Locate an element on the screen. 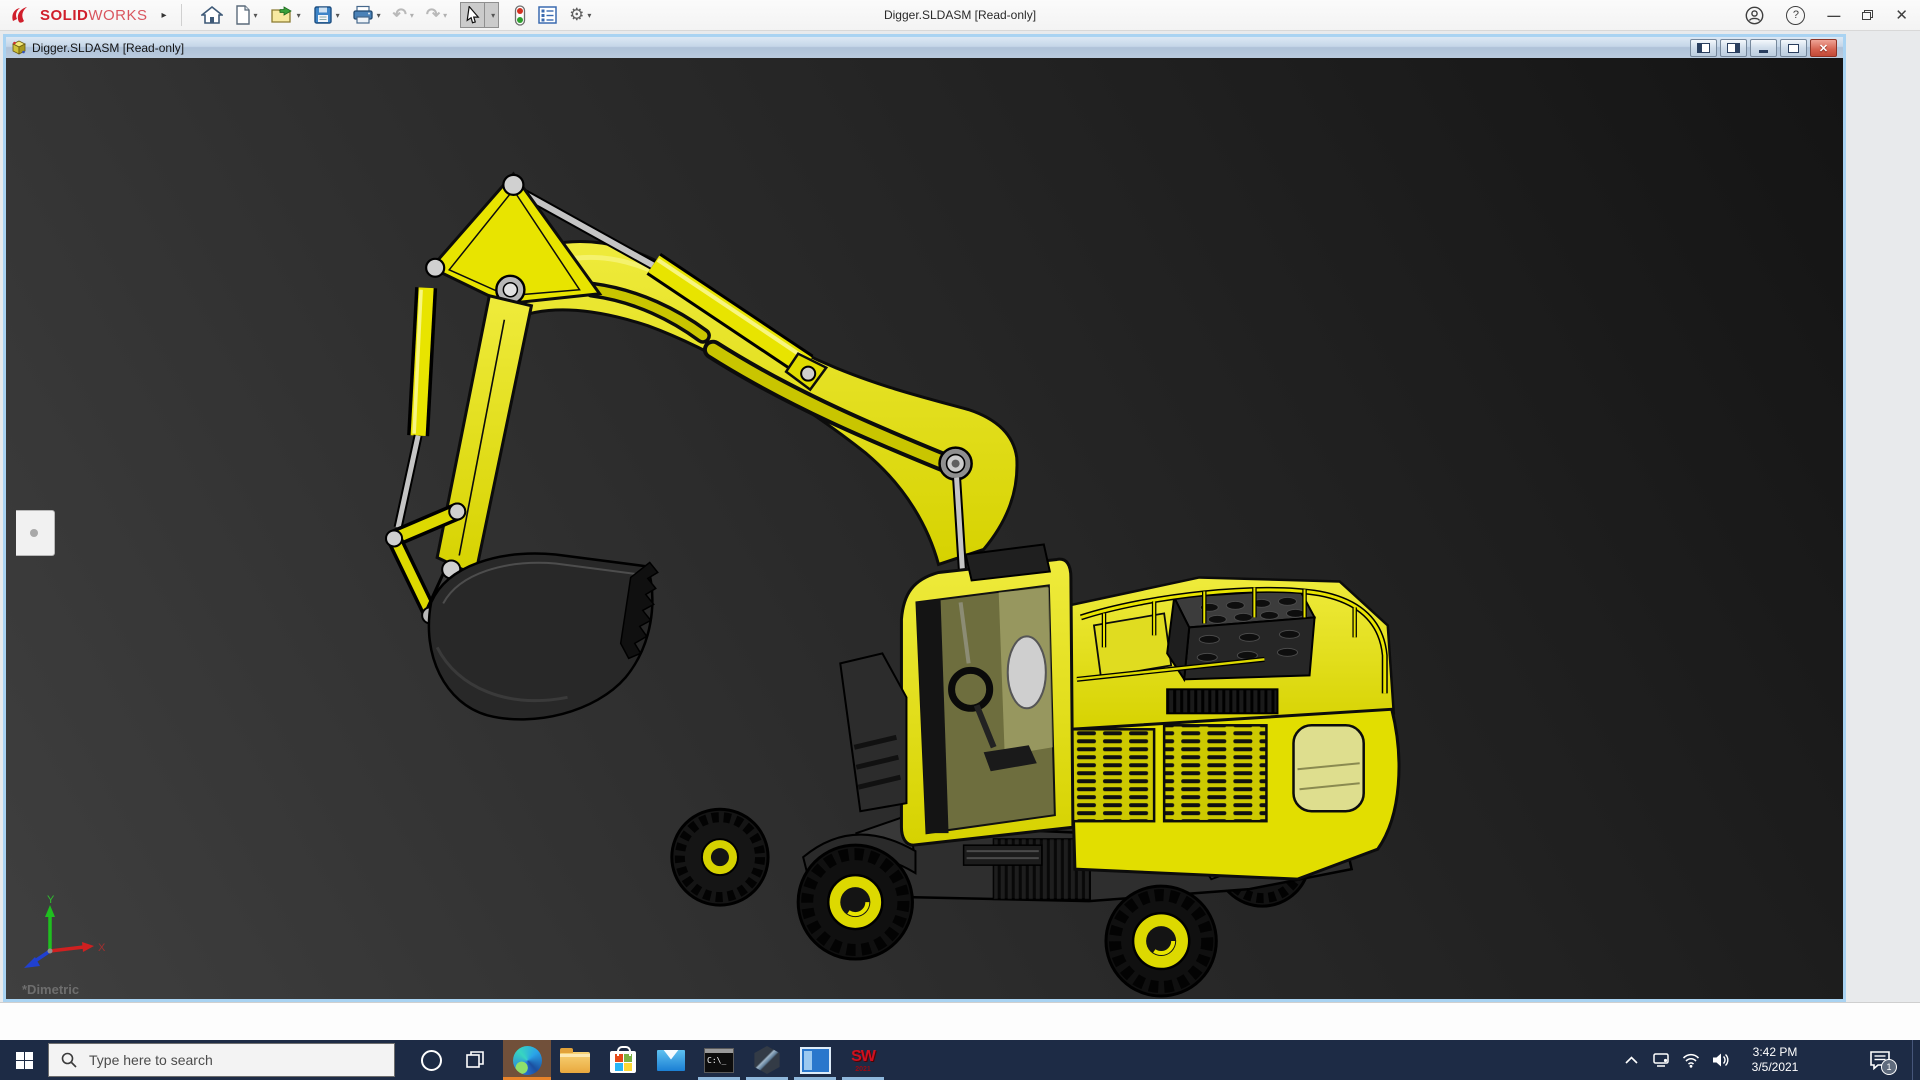  taskbar-app-solidworks: SW 2021 is located at coordinates (863, 1060).